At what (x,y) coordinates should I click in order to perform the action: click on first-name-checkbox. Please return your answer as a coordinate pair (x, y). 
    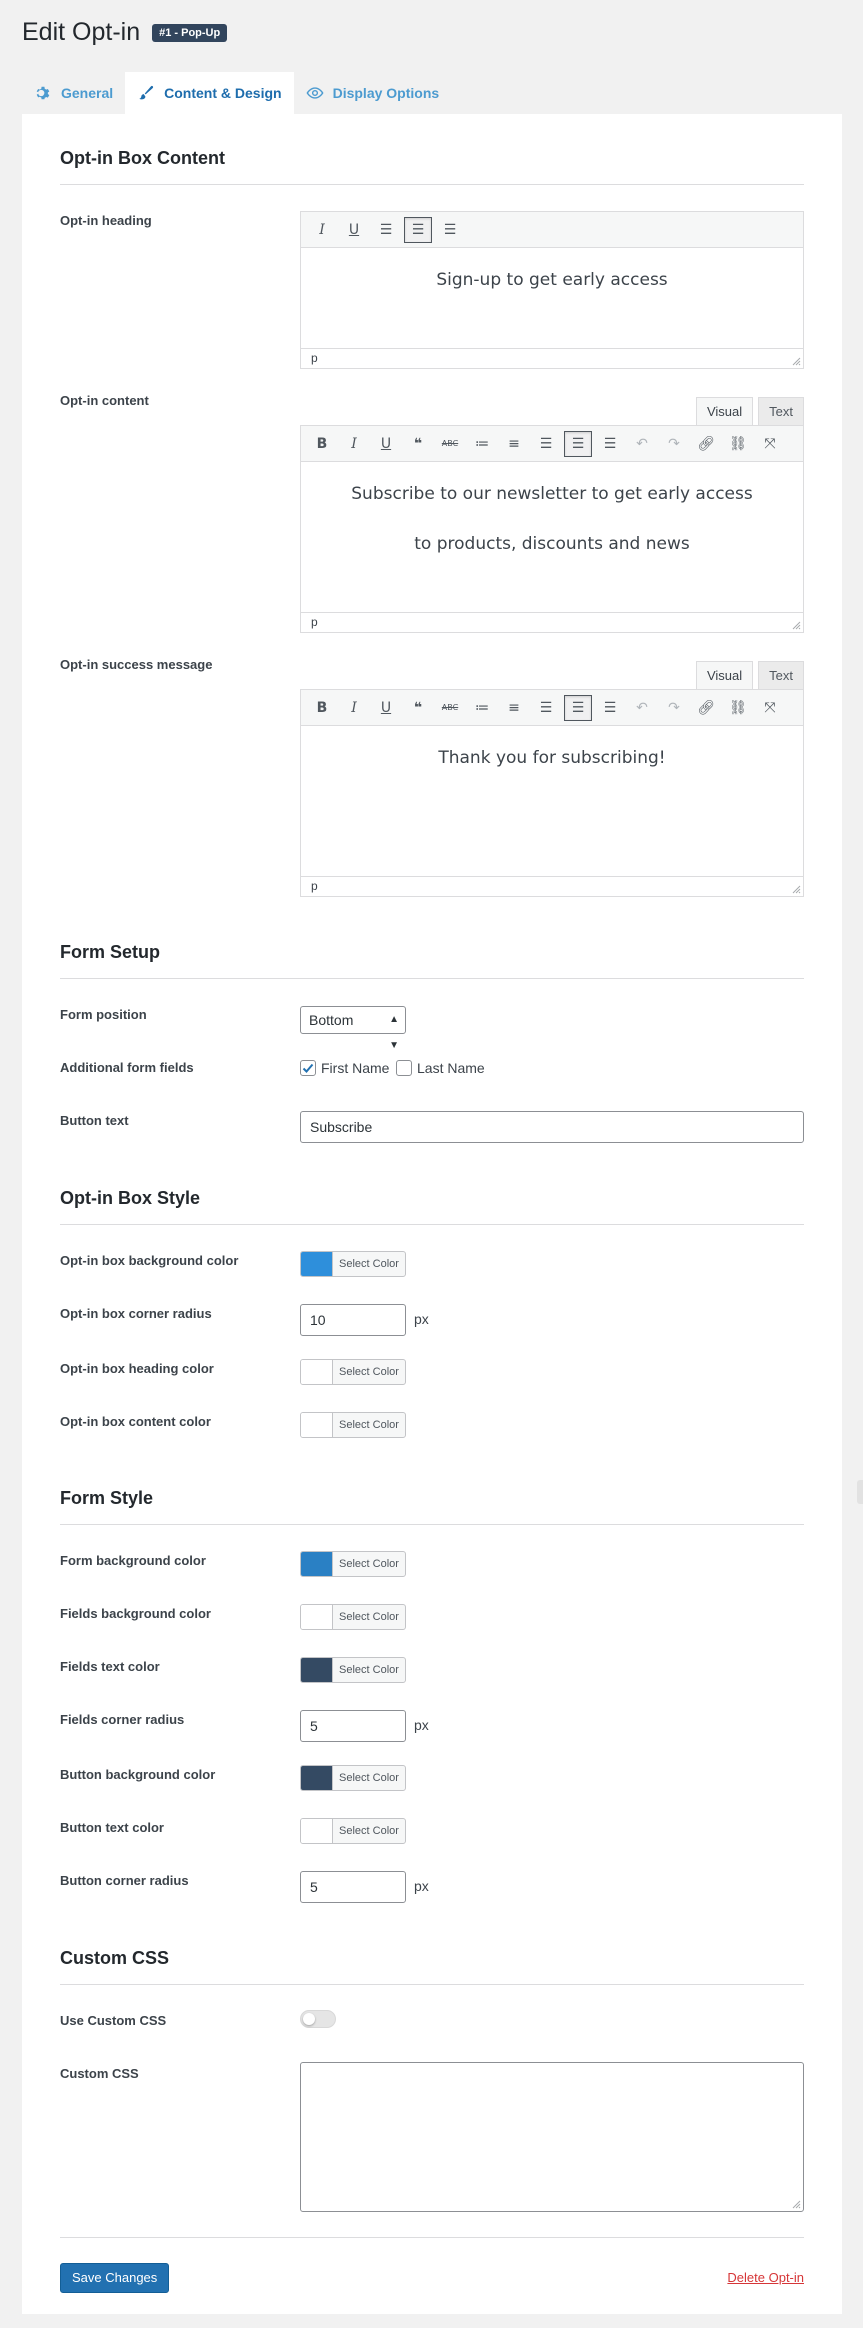
    Looking at the image, I should click on (308, 1068).